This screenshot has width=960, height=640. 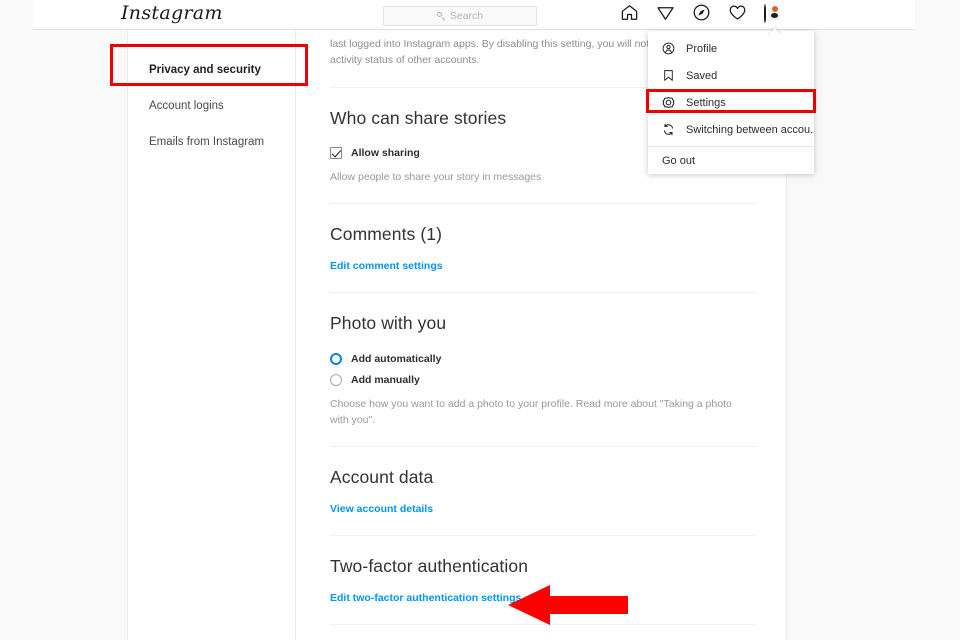 I want to click on dropdown-item-profile: Profile, so click(x=731, y=48).